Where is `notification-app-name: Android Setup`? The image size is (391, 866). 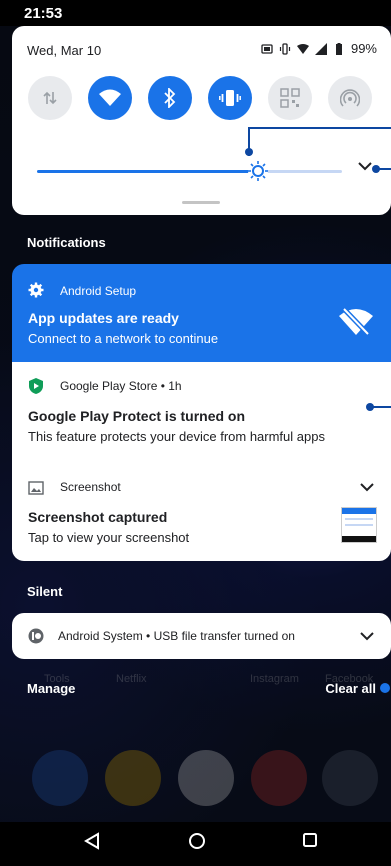
notification-app-name: Android Setup is located at coordinates (98, 291).